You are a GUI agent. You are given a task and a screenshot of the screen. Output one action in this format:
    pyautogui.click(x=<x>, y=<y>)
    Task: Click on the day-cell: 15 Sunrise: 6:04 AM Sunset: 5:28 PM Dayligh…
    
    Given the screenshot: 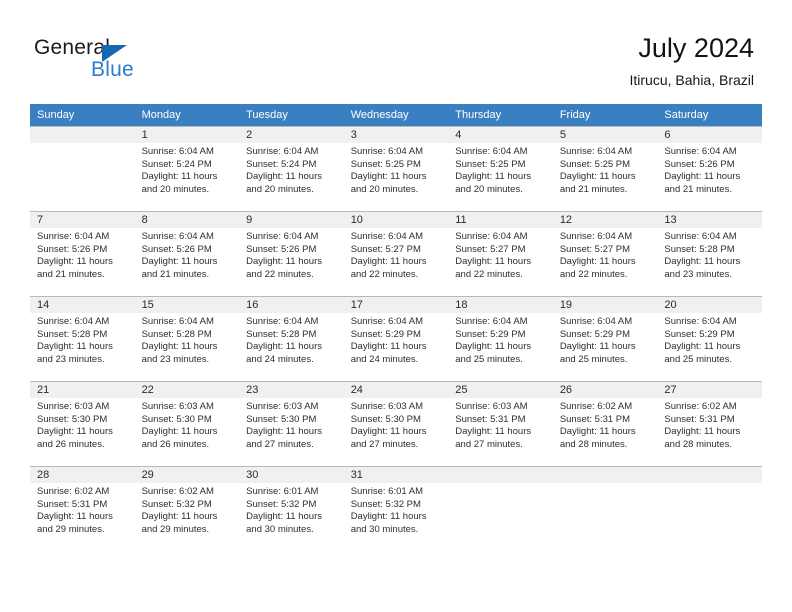 What is the action you would take?
    pyautogui.click(x=187, y=339)
    